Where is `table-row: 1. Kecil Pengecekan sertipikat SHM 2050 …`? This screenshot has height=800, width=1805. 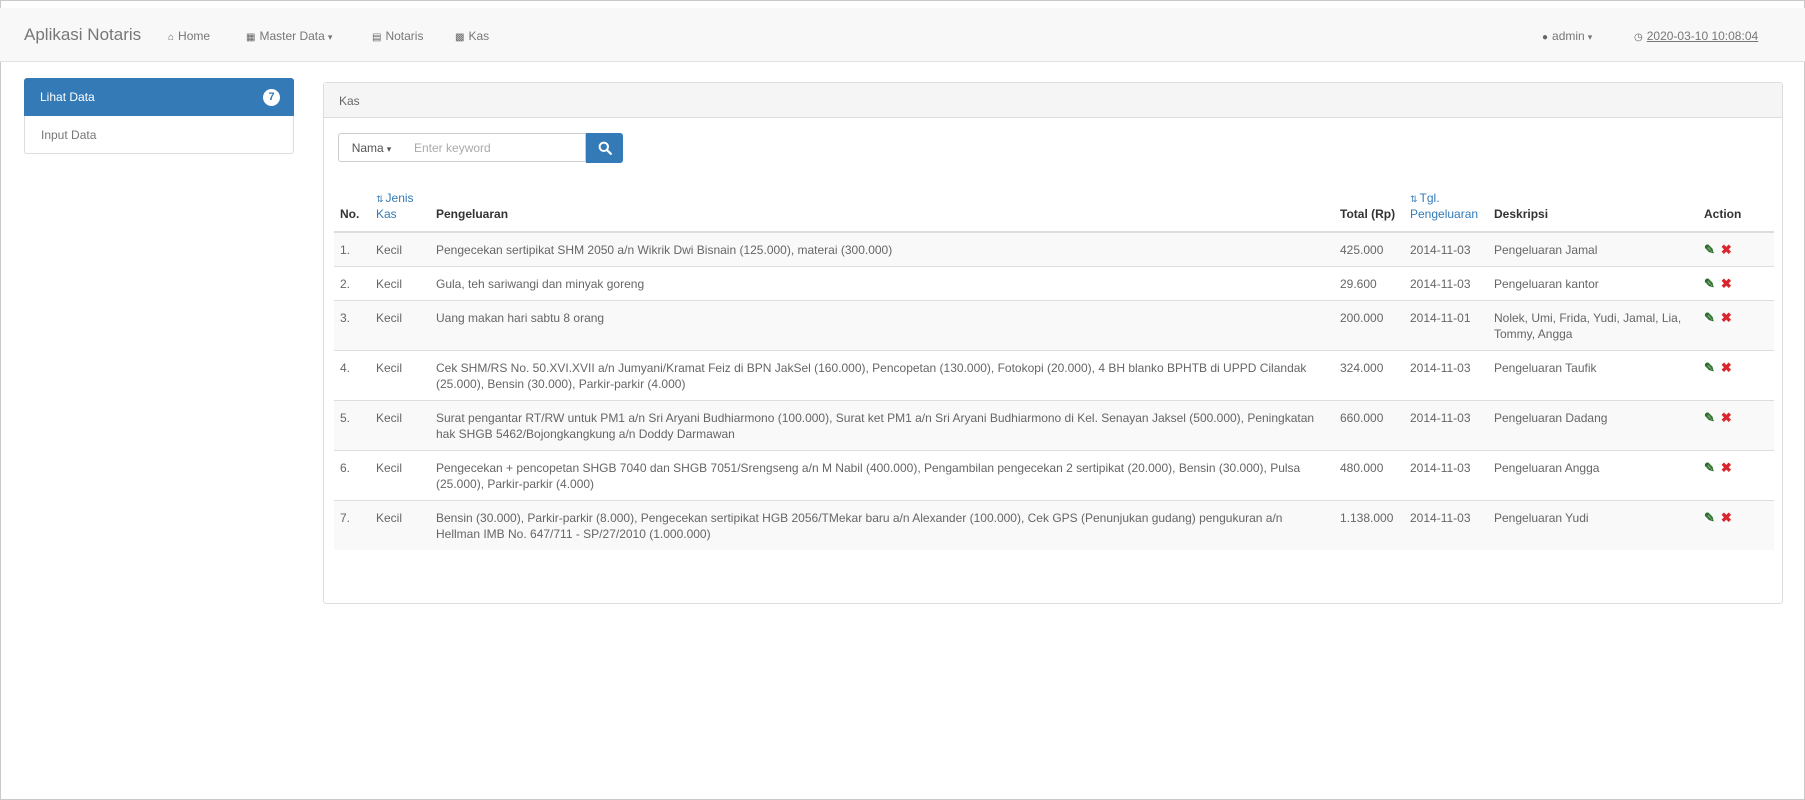
table-row: 1. Kecil Pengecekan sertipikat SHM 2050 … is located at coordinates (1054, 249).